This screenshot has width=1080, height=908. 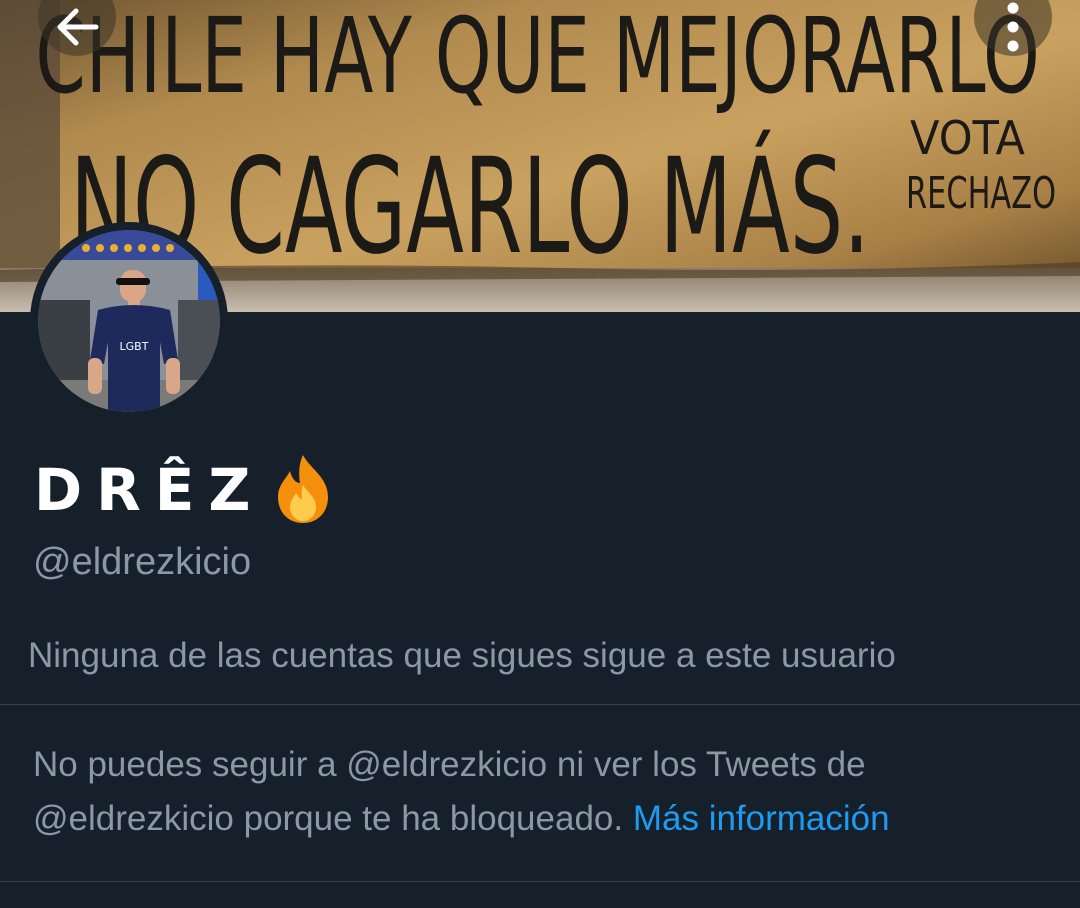 I want to click on display-name-row: DRÊZ, so click(x=187, y=490).